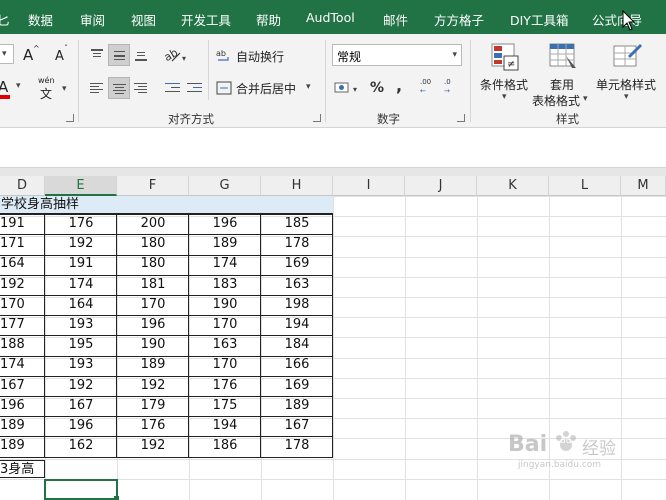 This screenshot has height=500, width=666. I want to click on align-right-icon, so click(141, 88).